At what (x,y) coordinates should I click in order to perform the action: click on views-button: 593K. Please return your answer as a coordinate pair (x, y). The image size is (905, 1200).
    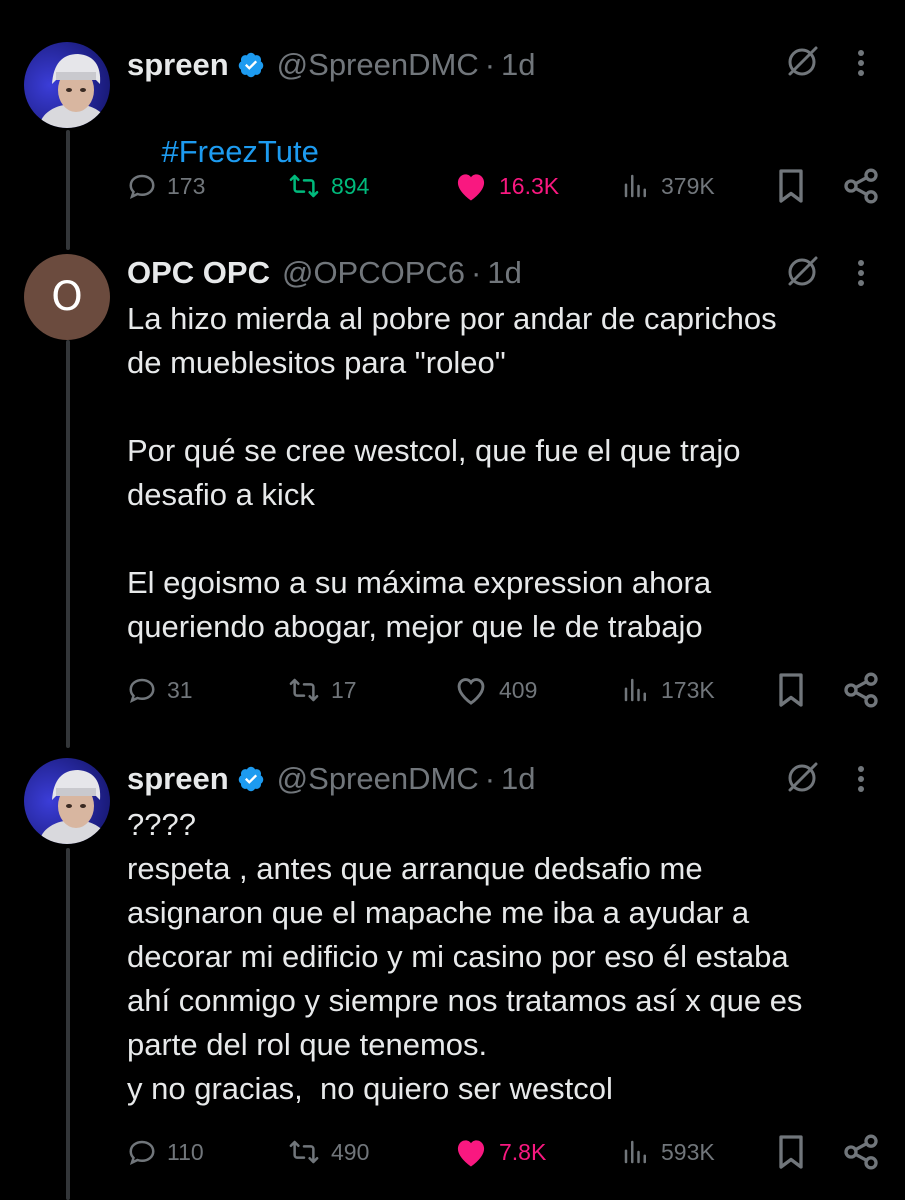
    Looking at the image, I should click on (668, 1152).